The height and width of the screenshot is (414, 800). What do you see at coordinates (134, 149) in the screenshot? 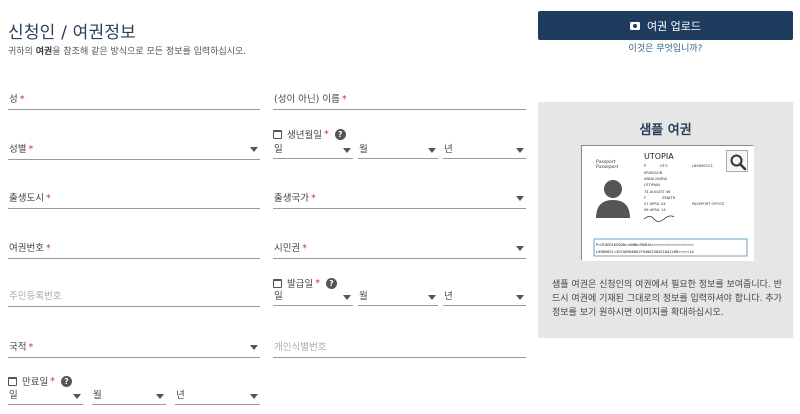
I see `gender-select: 성별 *` at bounding box center [134, 149].